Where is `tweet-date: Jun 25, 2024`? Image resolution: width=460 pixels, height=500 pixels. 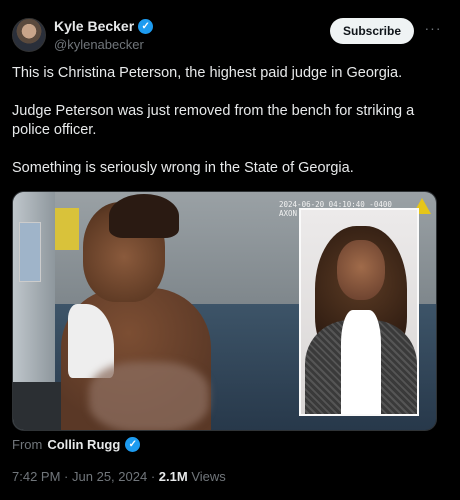
tweet-date: Jun 25, 2024 is located at coordinates (109, 476).